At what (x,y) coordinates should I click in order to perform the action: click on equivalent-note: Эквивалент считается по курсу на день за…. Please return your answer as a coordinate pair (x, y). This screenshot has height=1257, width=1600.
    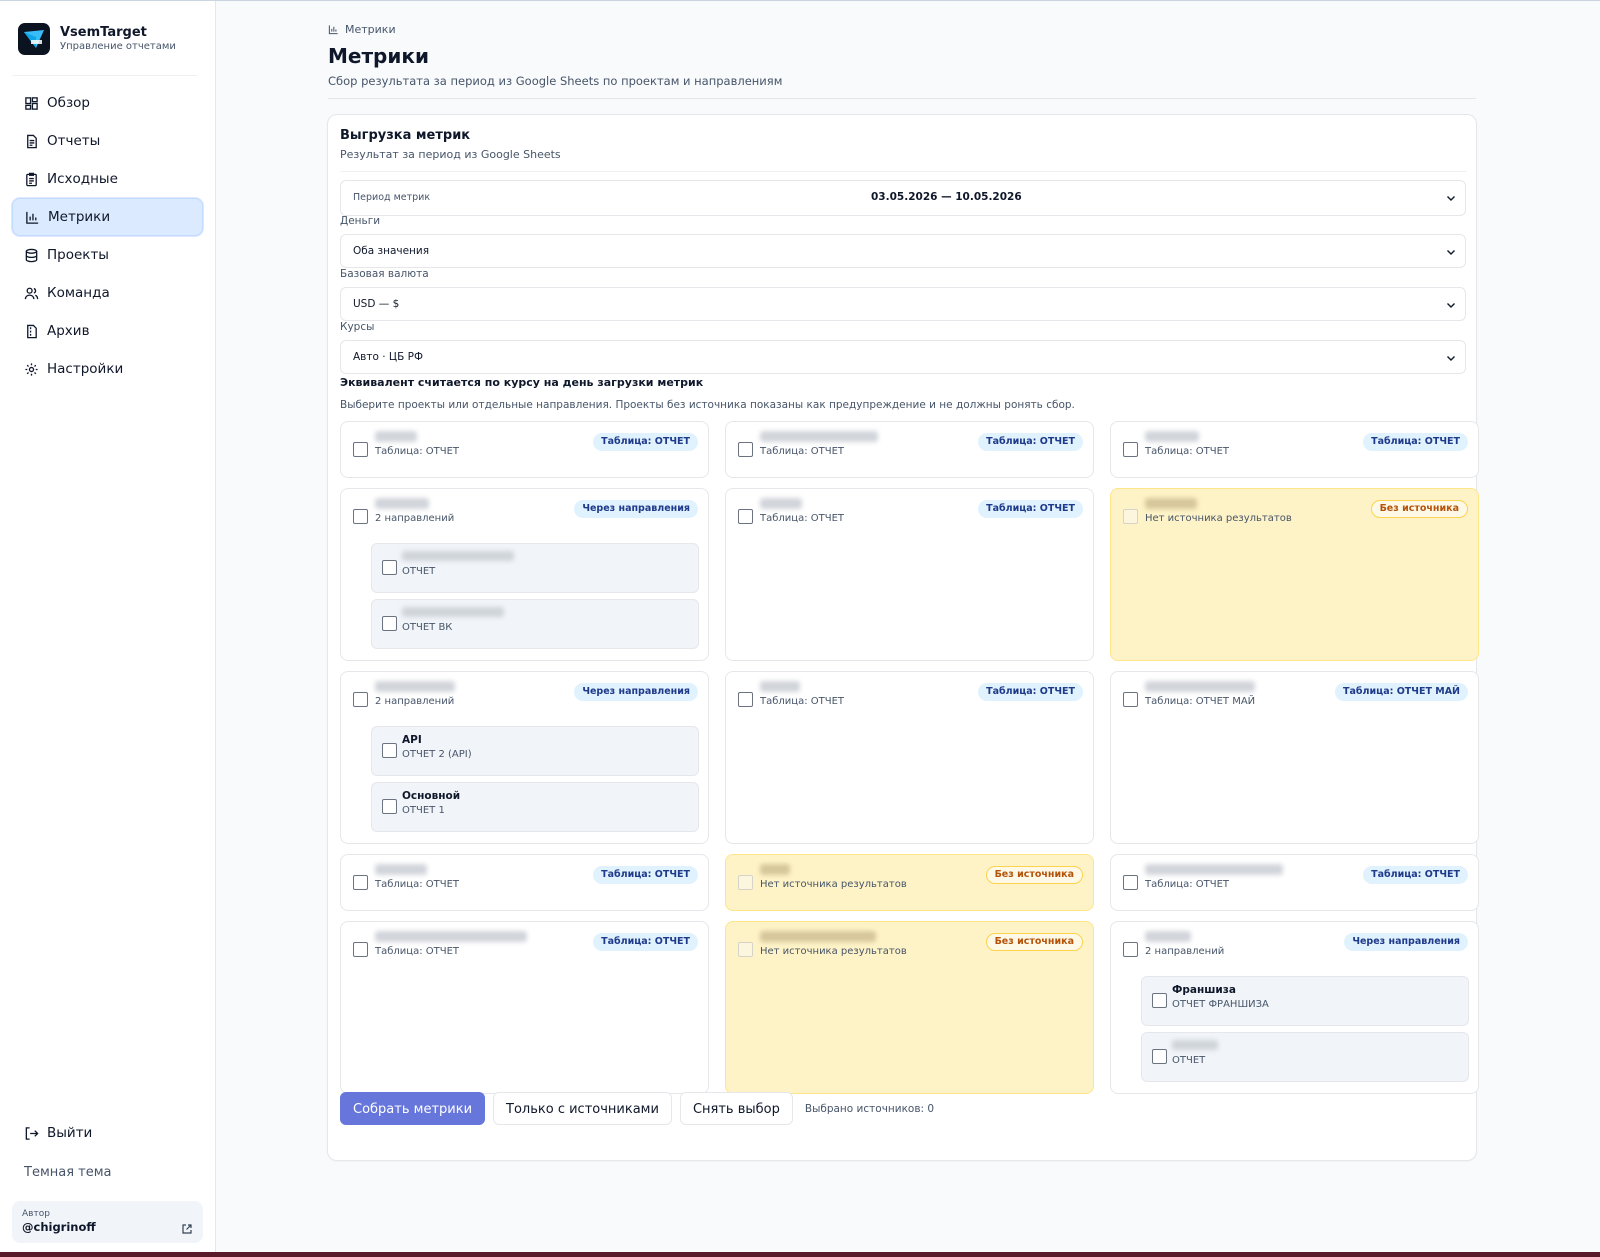
    Looking at the image, I should click on (522, 382).